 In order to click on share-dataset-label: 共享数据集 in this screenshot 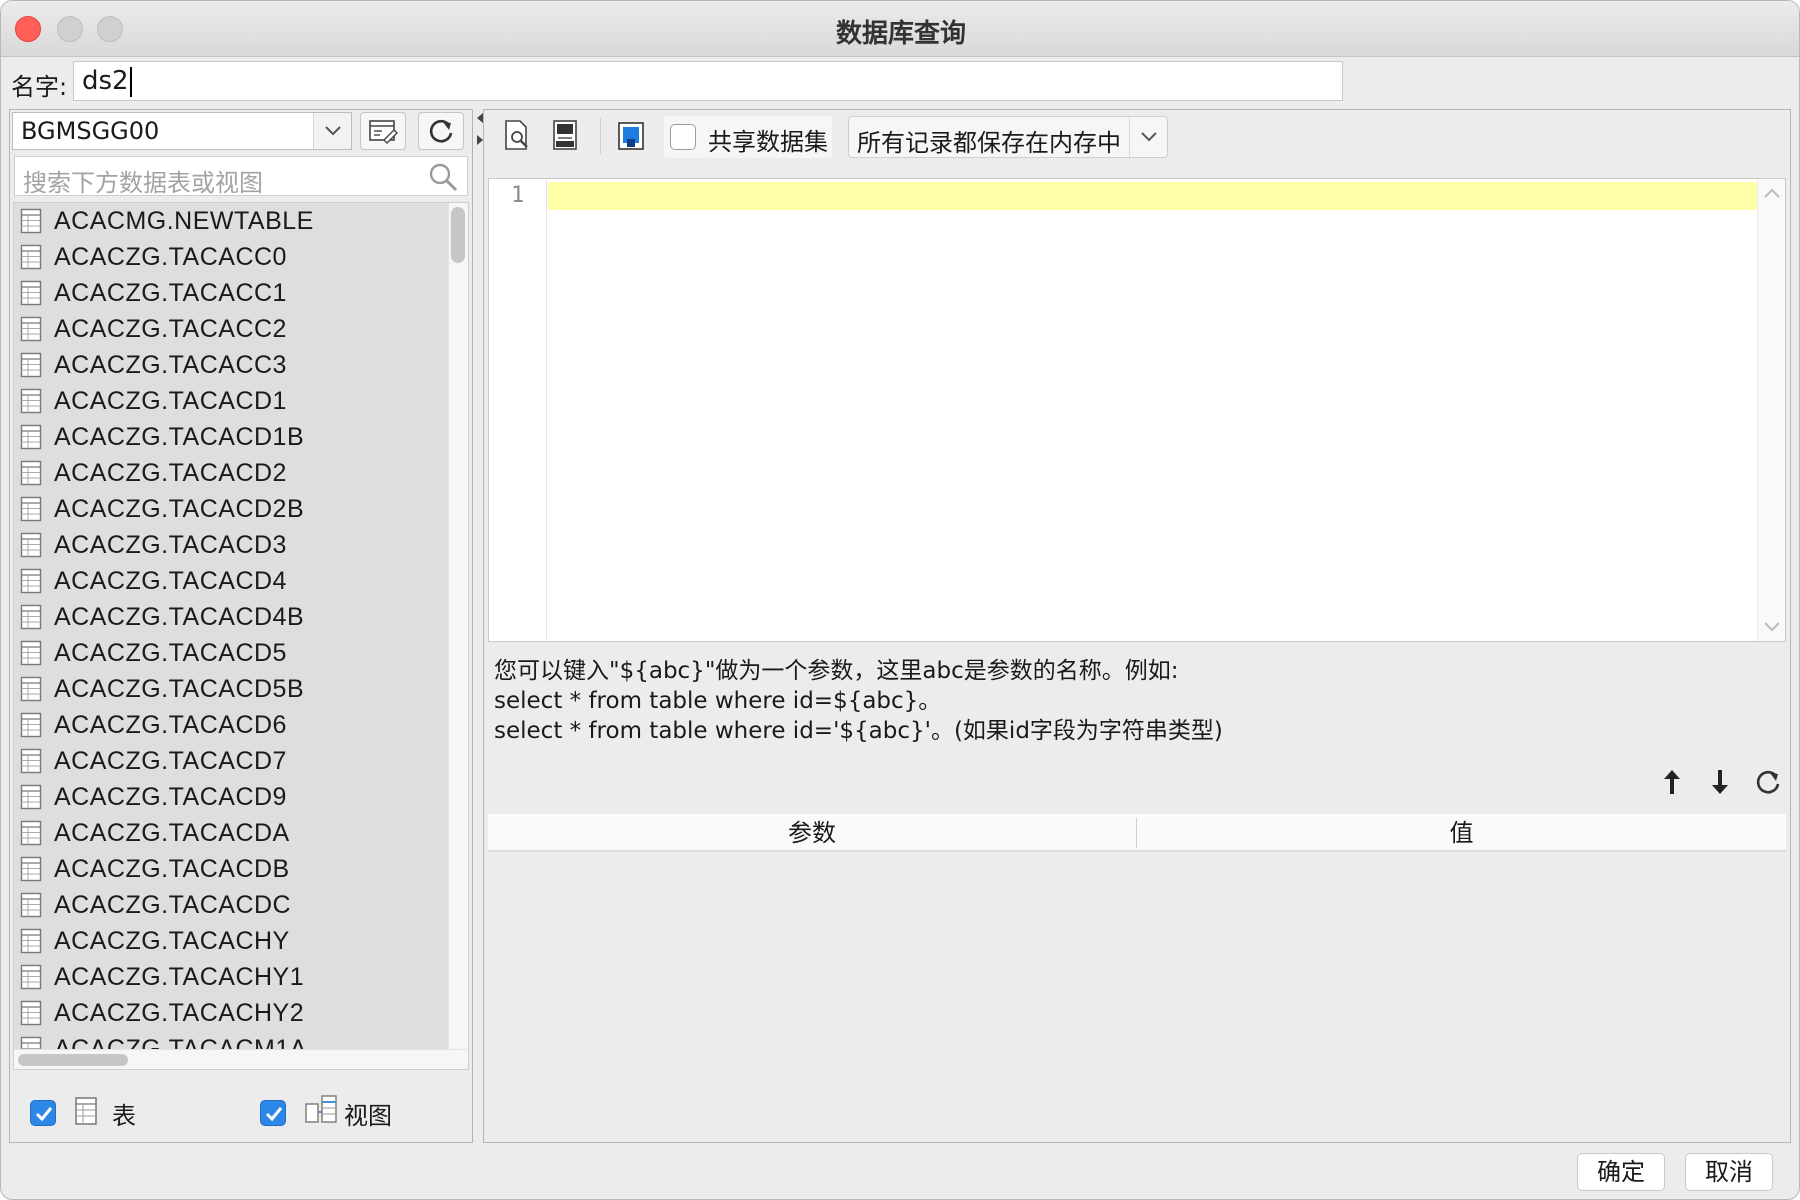, I will do `click(768, 142)`.